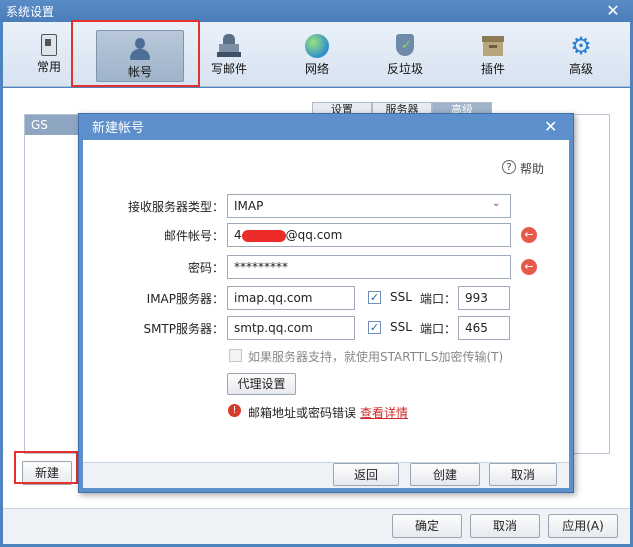 The width and height of the screenshot is (633, 547). I want to click on tool-advanced: ⚙ 高级, so click(581, 56).